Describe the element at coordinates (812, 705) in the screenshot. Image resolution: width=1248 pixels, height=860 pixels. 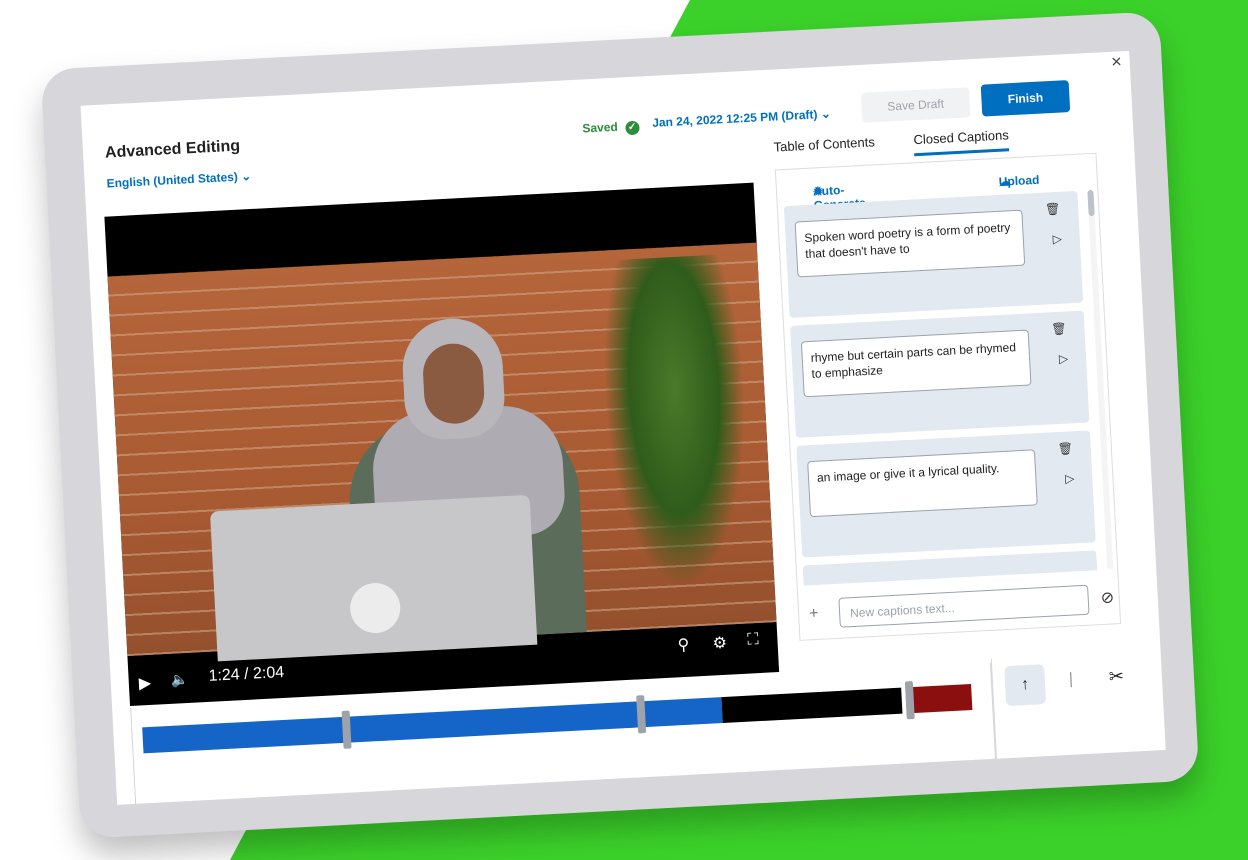
I see `timeline-segment` at that location.